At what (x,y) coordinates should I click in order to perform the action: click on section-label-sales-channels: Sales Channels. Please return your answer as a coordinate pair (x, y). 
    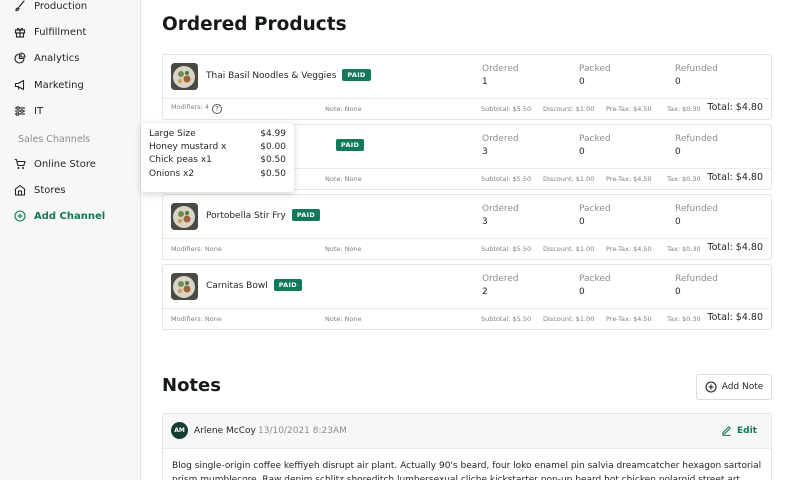
    Looking at the image, I should click on (54, 139).